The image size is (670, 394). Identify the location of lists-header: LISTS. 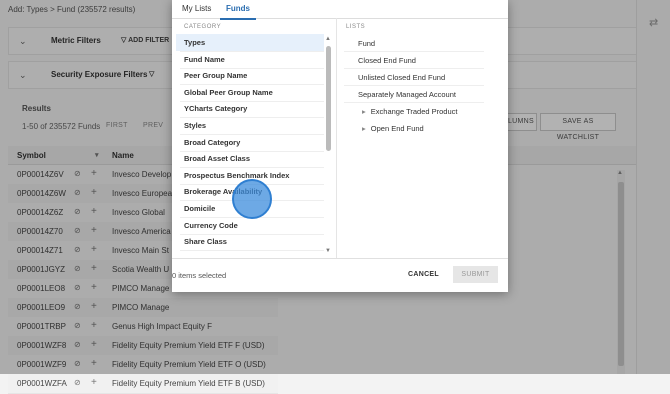
(356, 27).